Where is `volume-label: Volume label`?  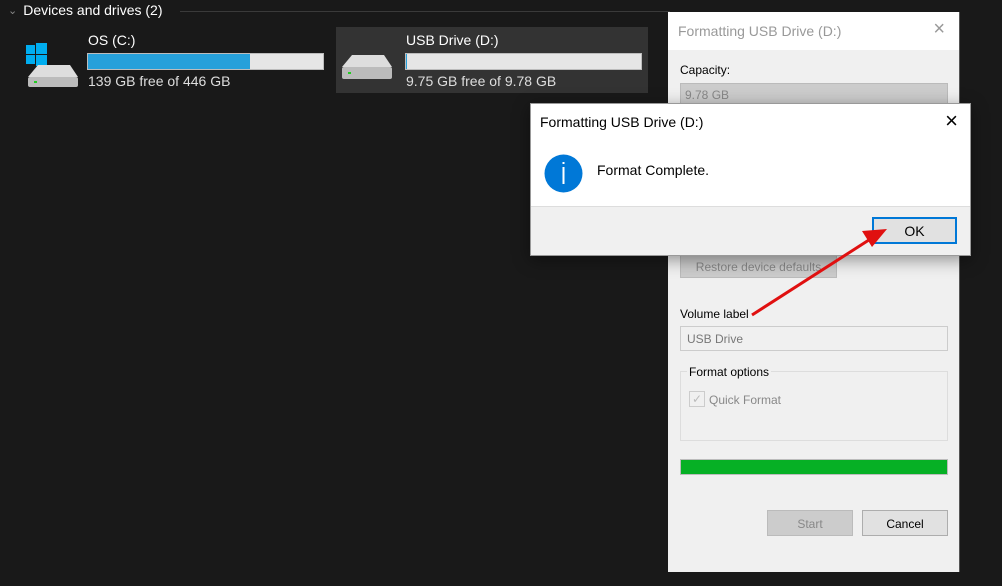 volume-label: Volume label is located at coordinates (714, 314).